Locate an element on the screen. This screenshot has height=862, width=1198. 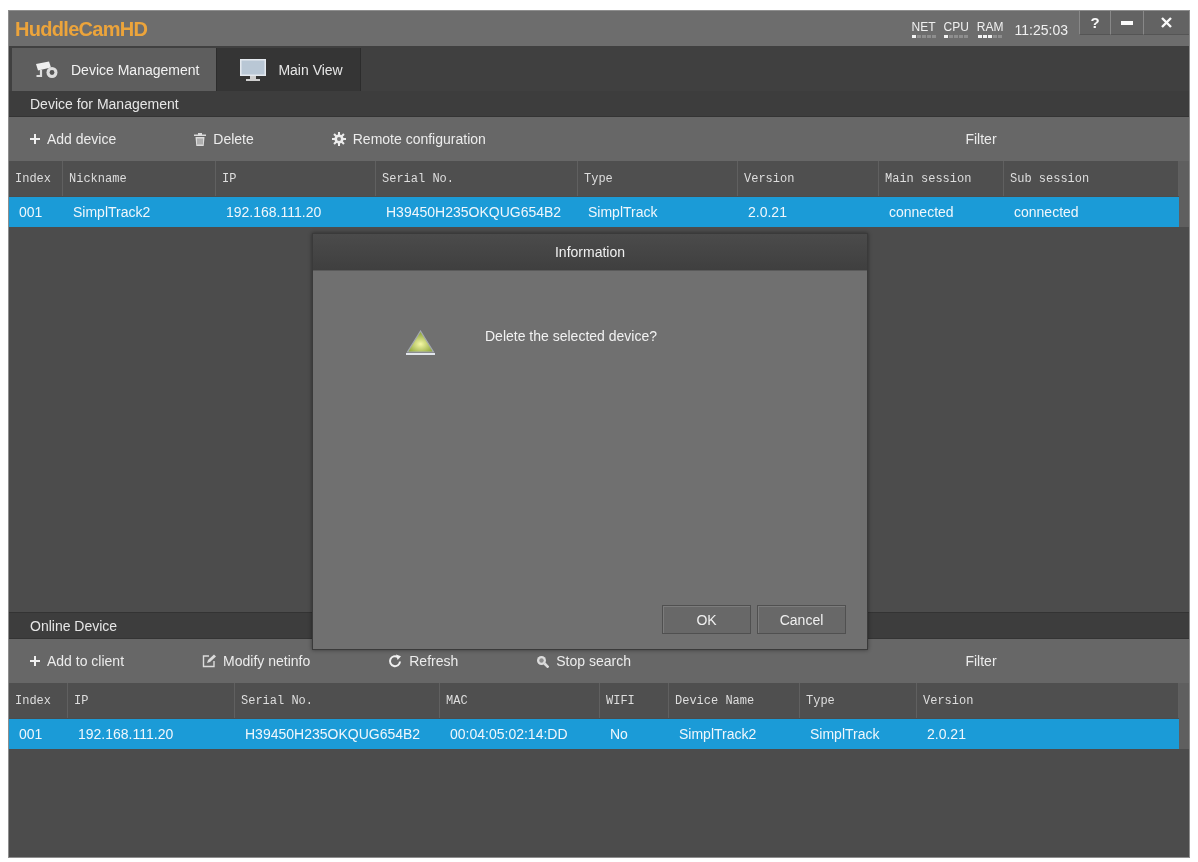
table-row: 001 192.168.111.20 H39450H235OKQUG654B2 00:04:05:02:14:DD No SimplTrack2 SimplTrack 2.0.21 is located at coordinates (594, 734).